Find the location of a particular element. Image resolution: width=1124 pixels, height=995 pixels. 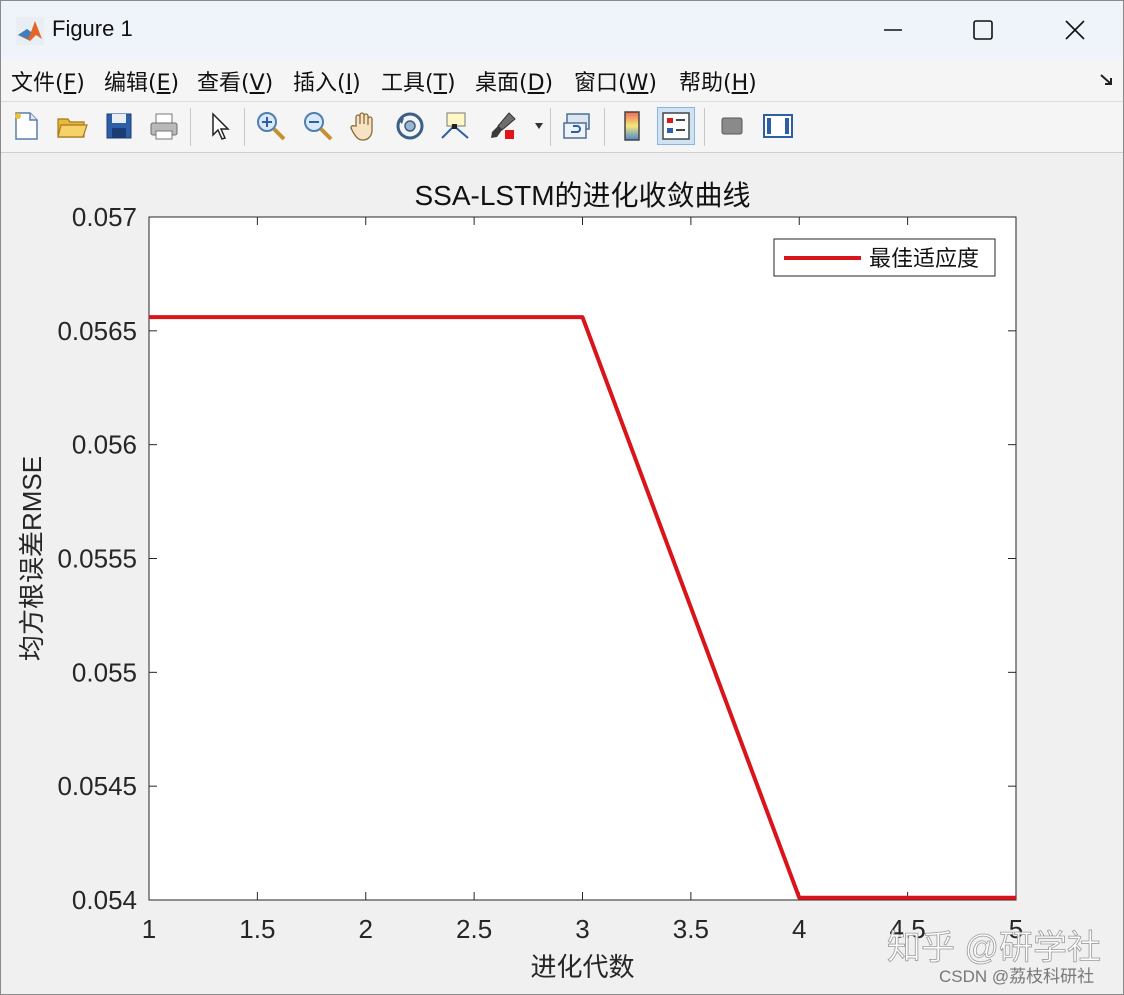

close-button is located at coordinates (1075, 30).